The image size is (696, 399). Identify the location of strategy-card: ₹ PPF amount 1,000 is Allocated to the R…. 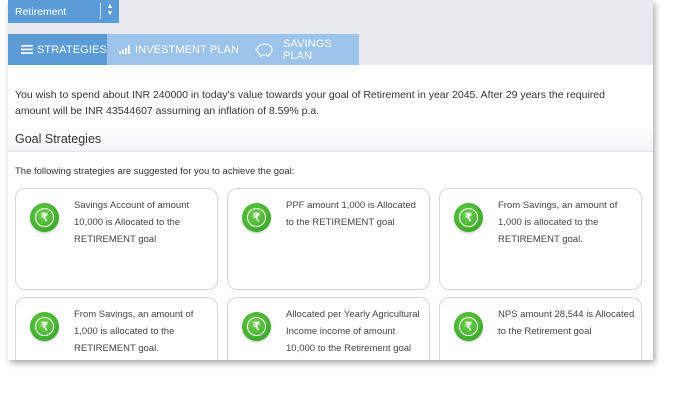
(328, 239).